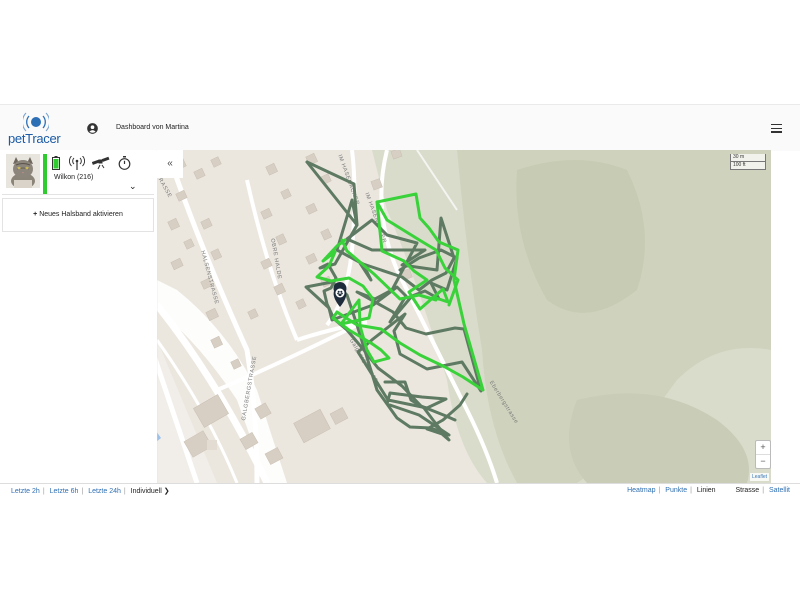 The image size is (800, 600). I want to click on range-last-6h: Letzte 6h, so click(64, 491).